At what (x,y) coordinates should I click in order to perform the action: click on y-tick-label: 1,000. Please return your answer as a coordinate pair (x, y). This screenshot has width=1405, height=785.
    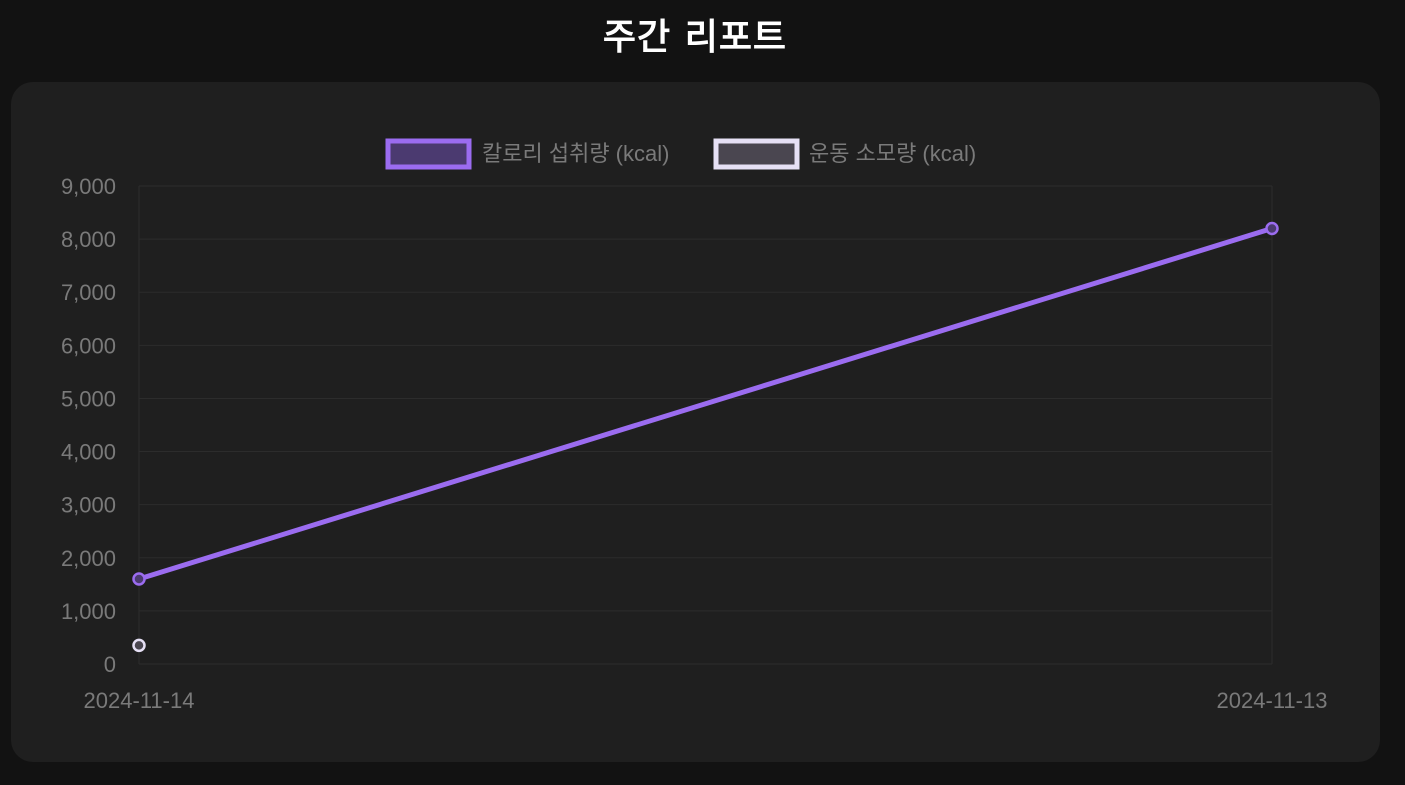
    Looking at the image, I should click on (88, 611).